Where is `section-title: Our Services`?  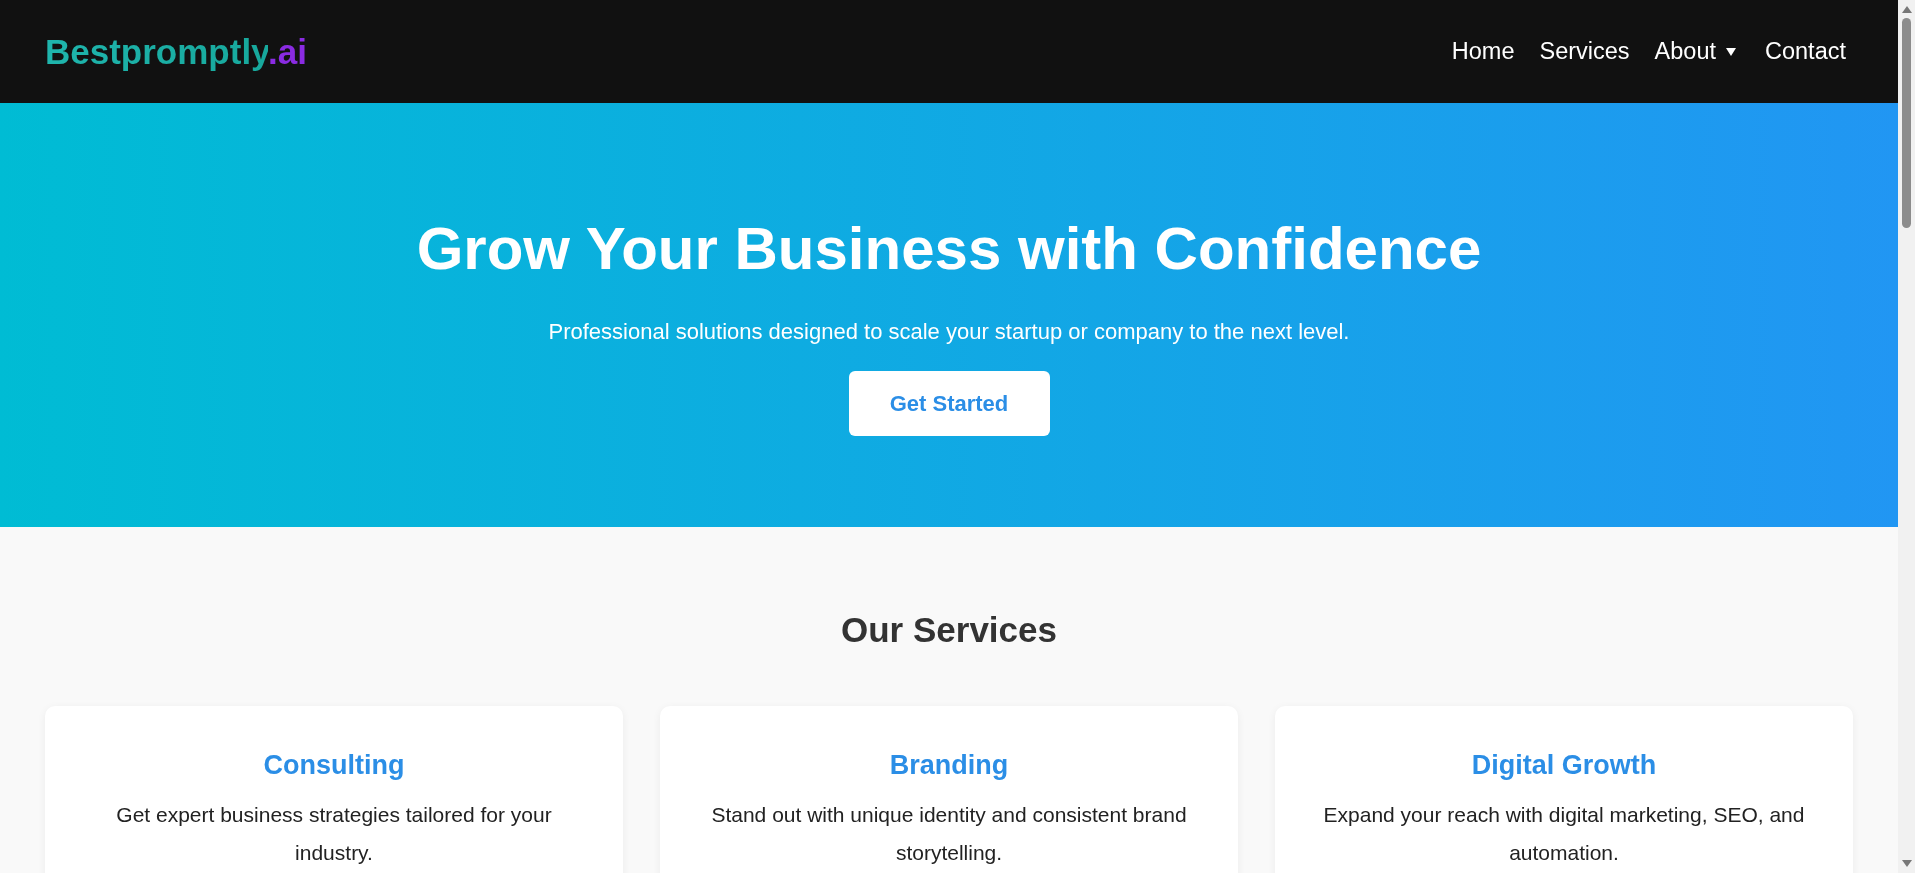 section-title: Our Services is located at coordinates (949, 630).